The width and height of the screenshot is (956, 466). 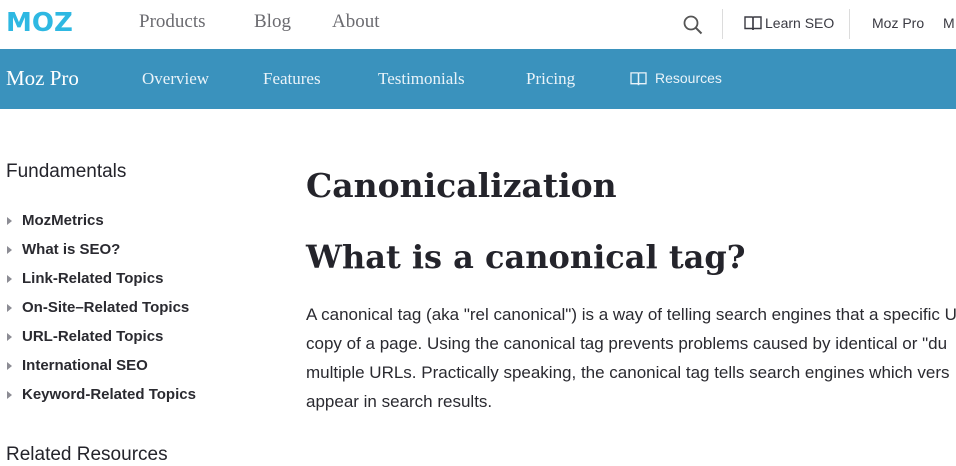 I want to click on nav-moz-pro: Moz Pro, so click(x=898, y=23).